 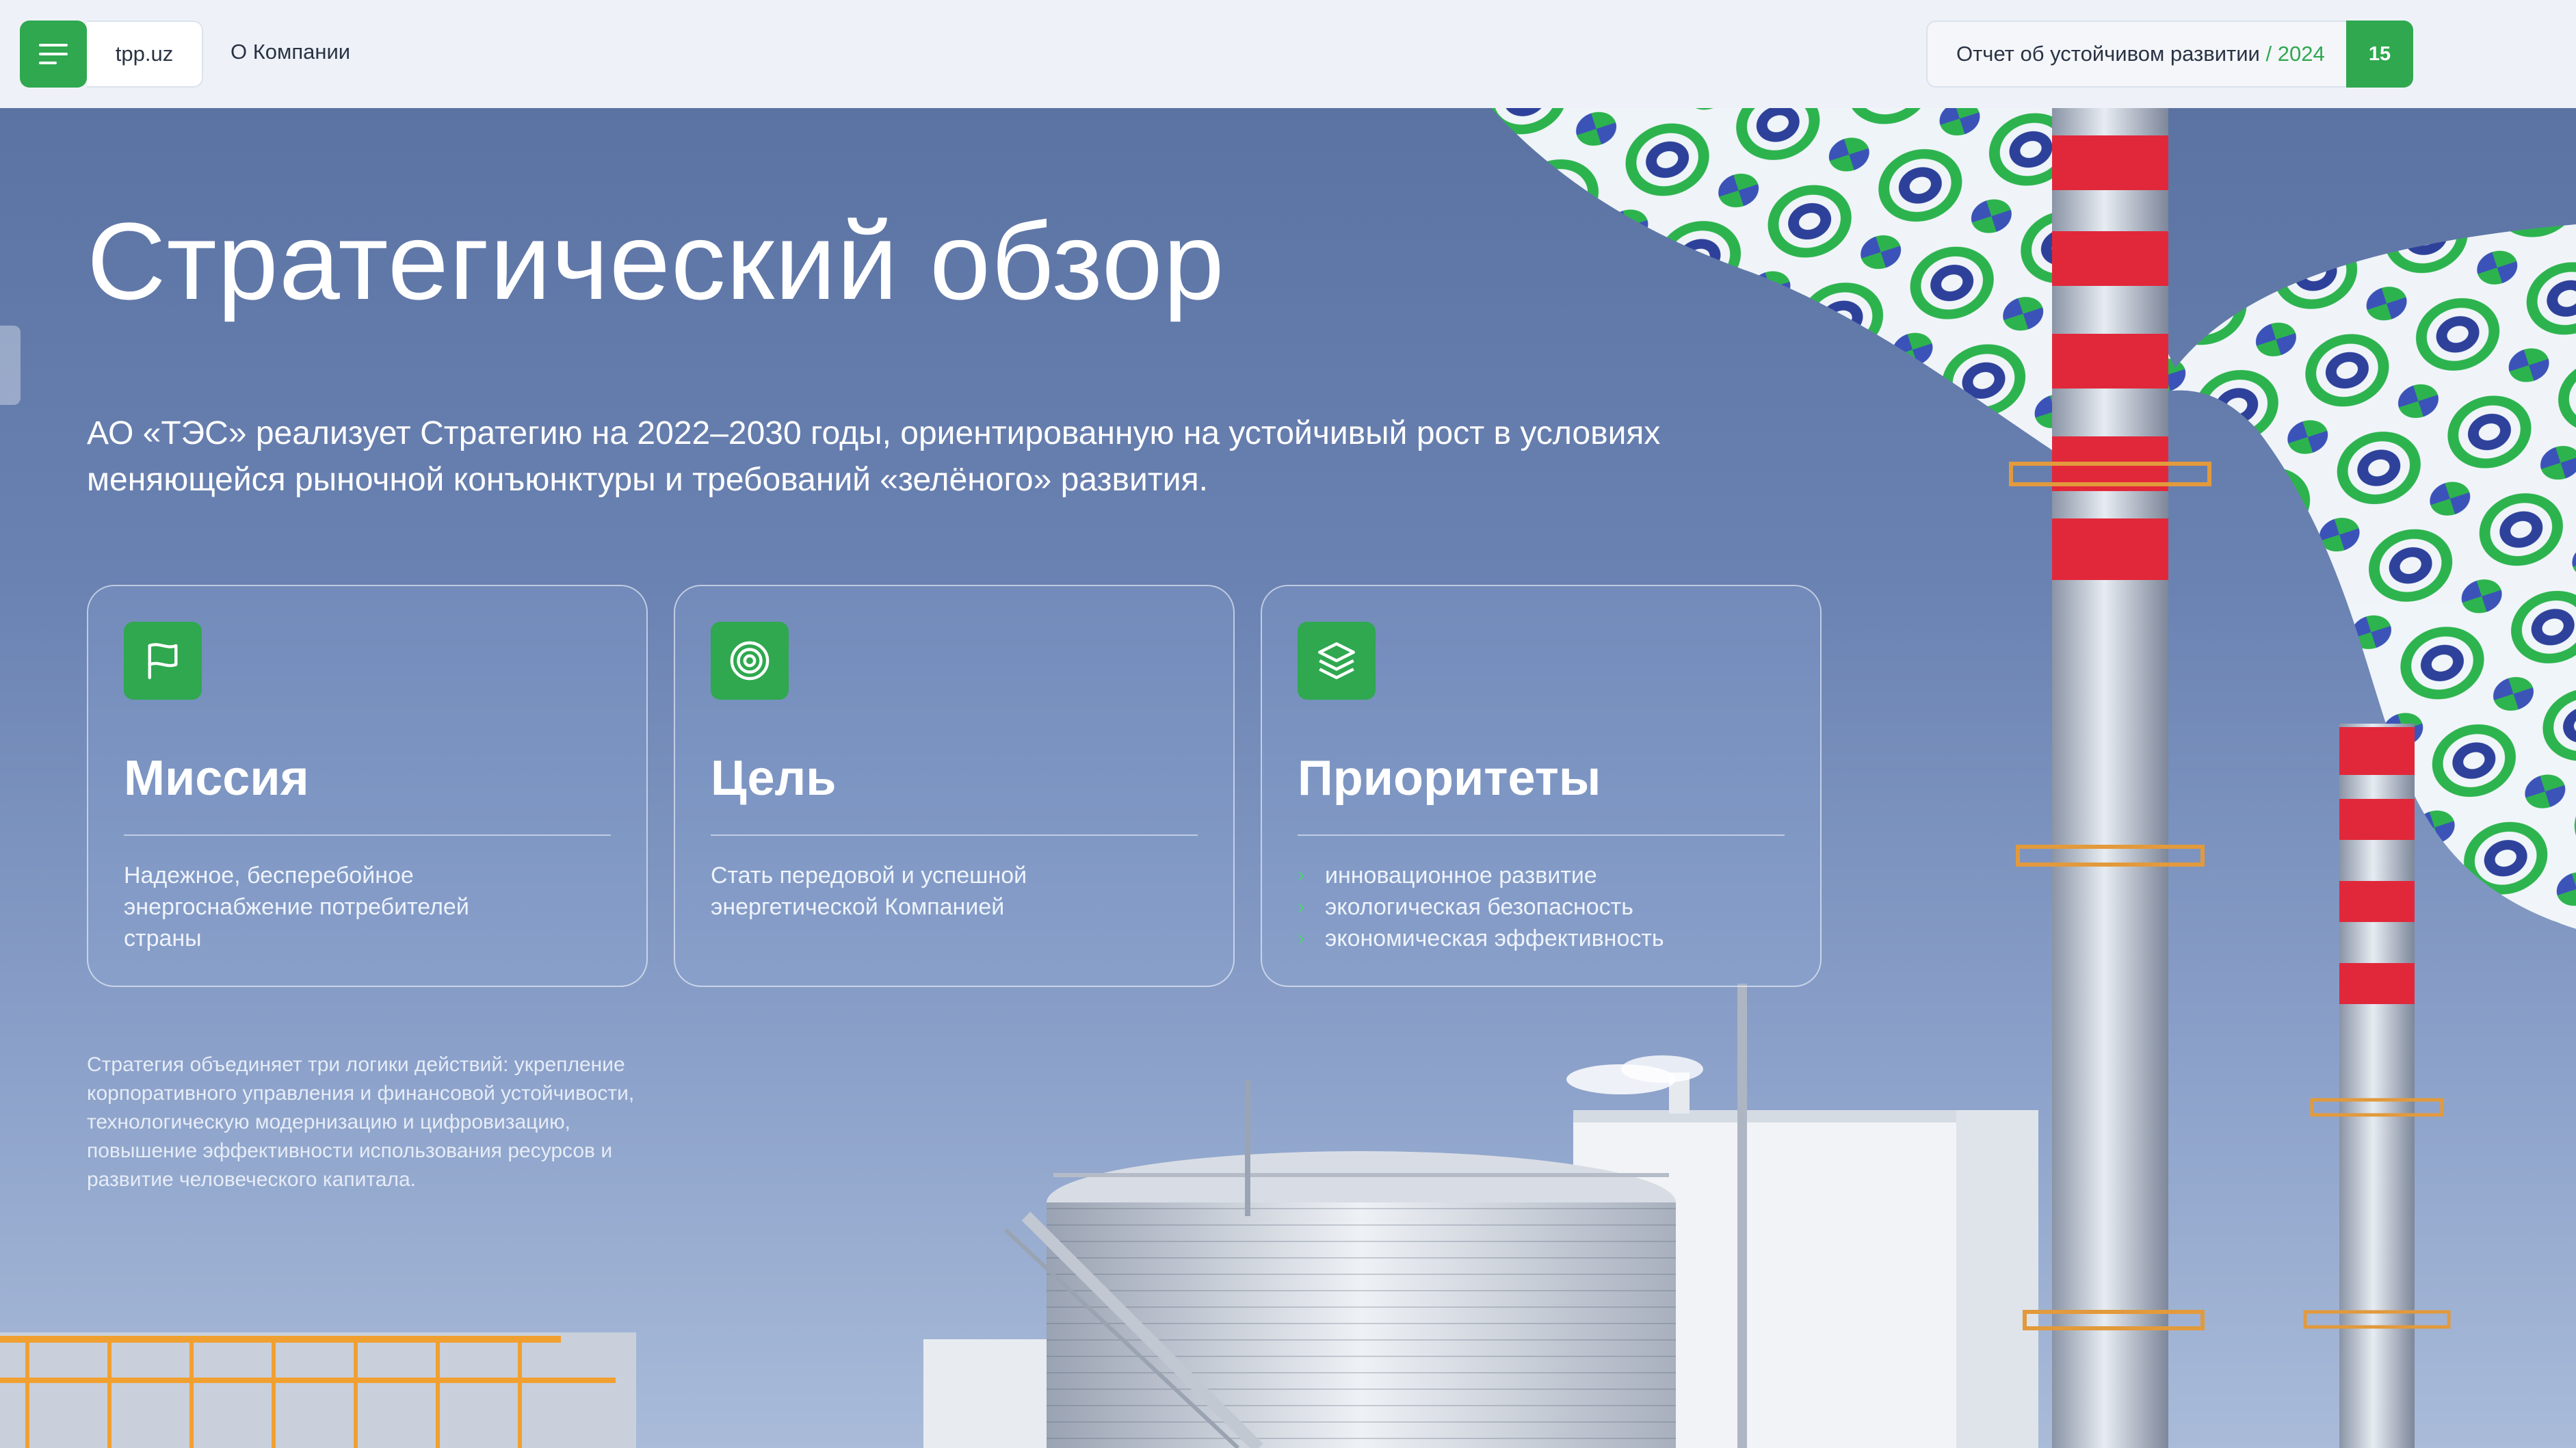 I want to click on side-tab-handle, so click(x=10, y=365).